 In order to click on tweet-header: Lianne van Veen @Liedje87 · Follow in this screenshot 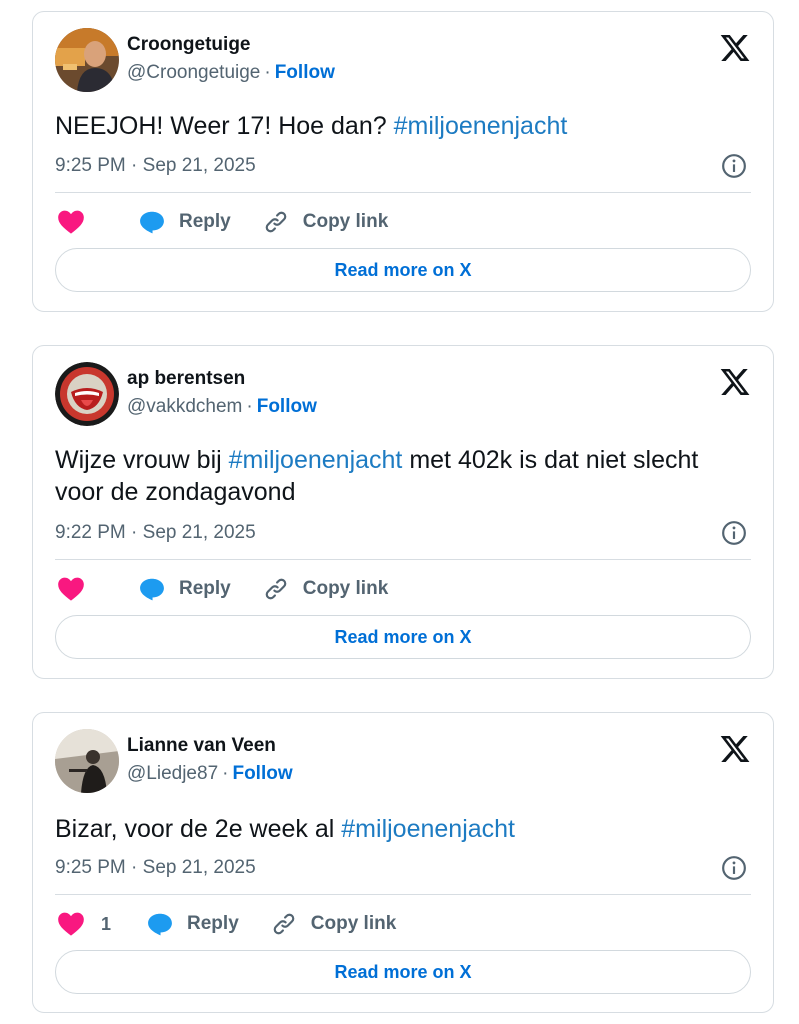, I will do `click(174, 761)`.